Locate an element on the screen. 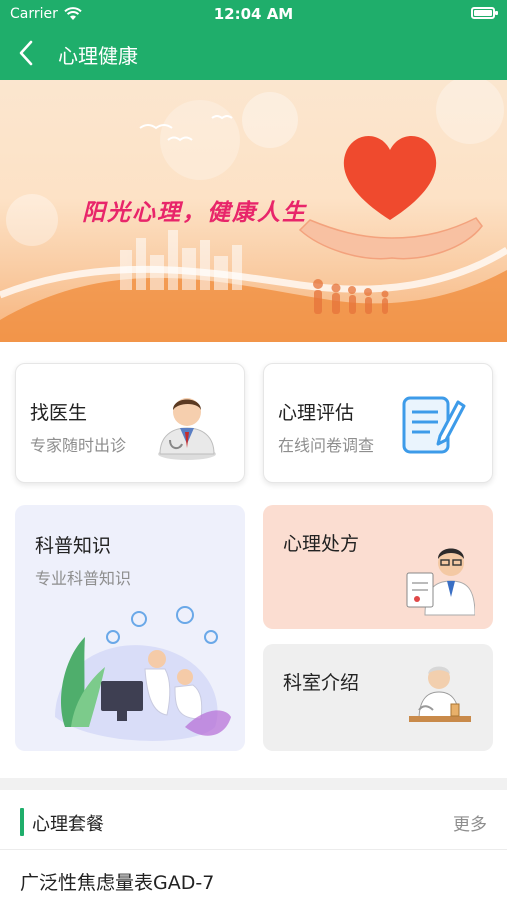 The height and width of the screenshot is (900, 507). doctor-researcher-icon is located at coordinates (440, 694).